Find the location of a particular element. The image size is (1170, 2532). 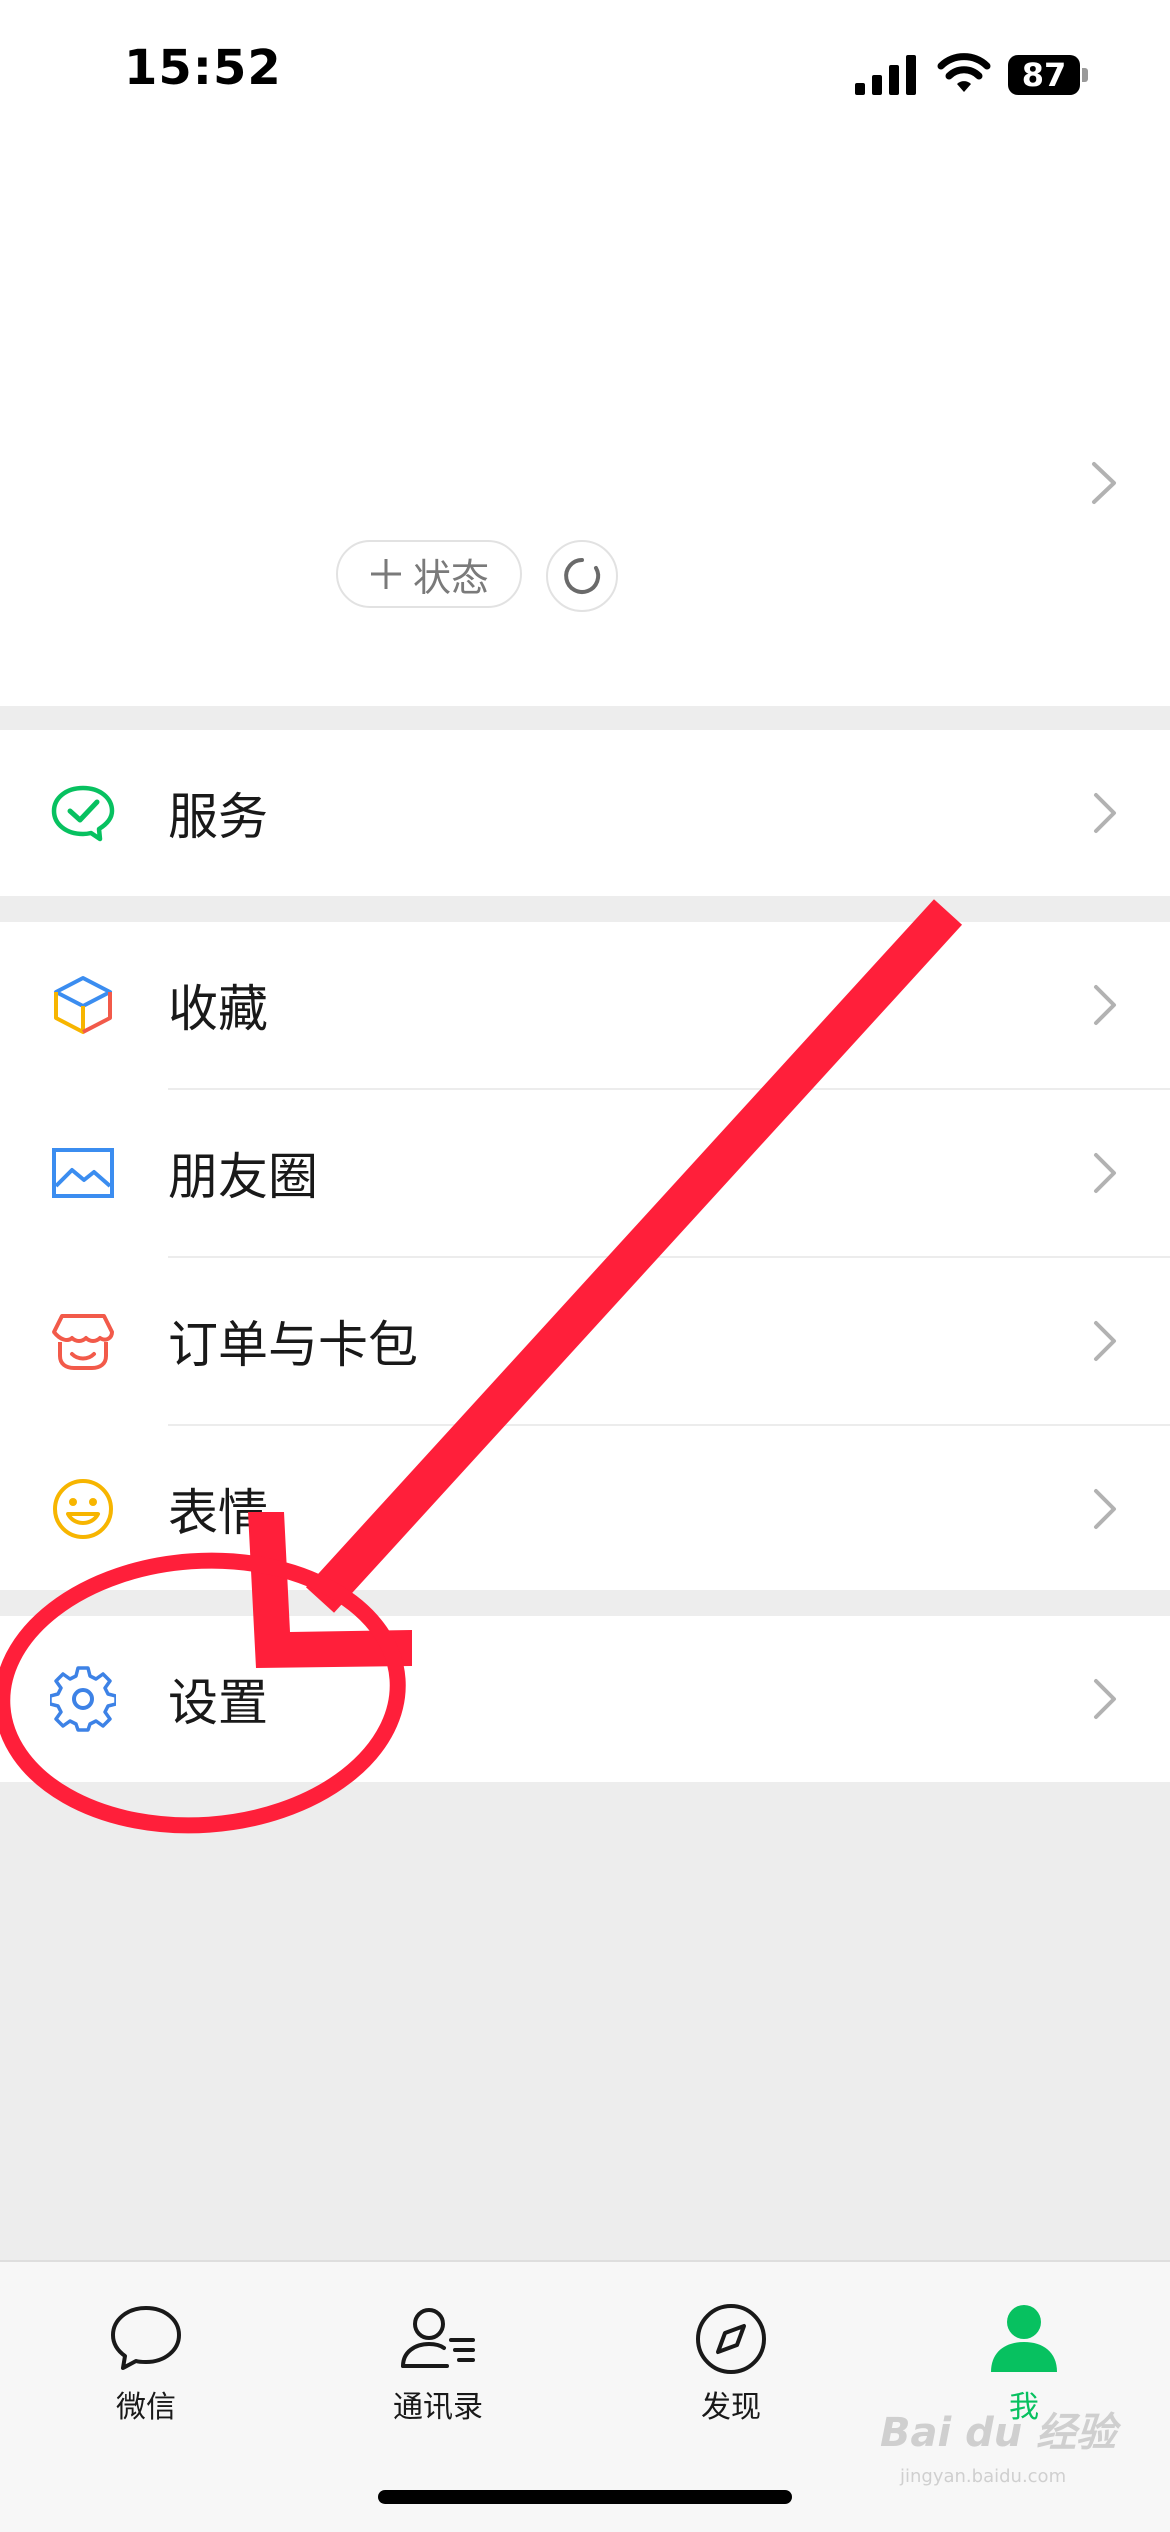

status-time: 15:52 is located at coordinates (203, 68).